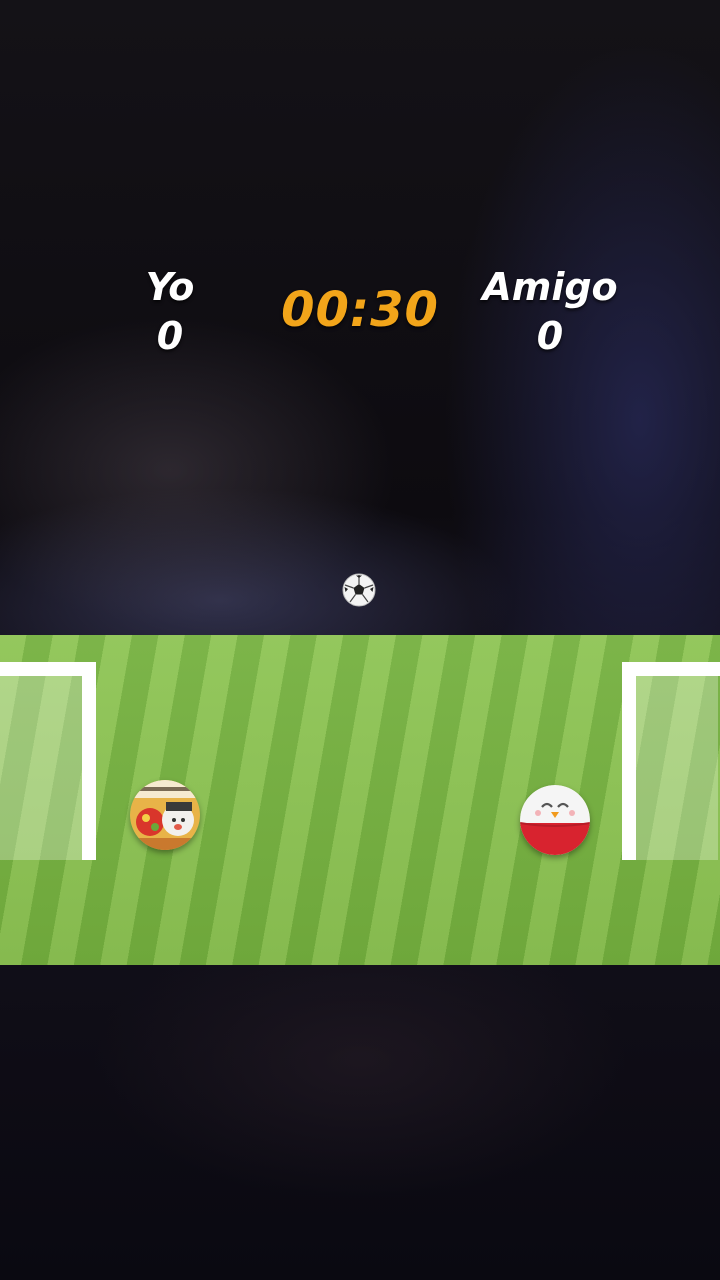  I want to click on player1-score: 0, so click(170, 336).